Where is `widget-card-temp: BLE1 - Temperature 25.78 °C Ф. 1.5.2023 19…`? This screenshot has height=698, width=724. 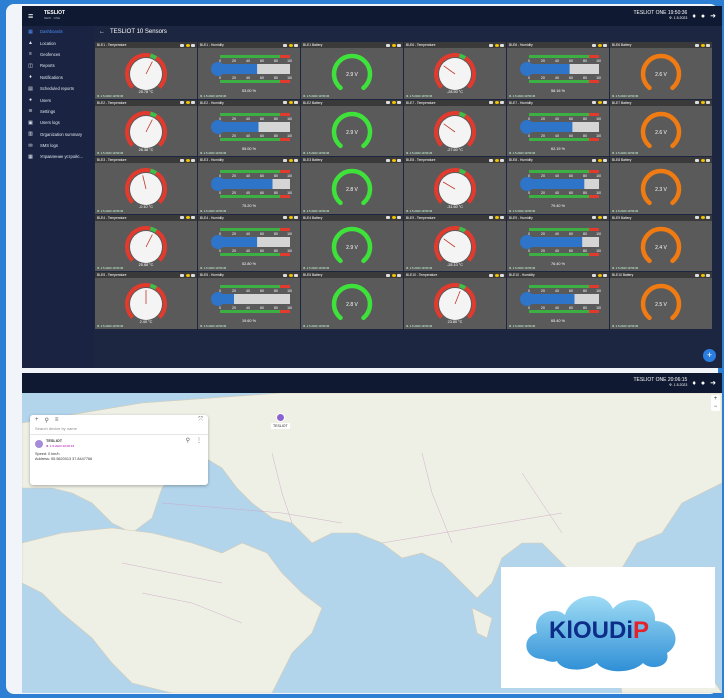
widget-card-temp: BLE1 - Temperature 25.78 °C Ф. 1.5.2023 19… is located at coordinates (146, 70).